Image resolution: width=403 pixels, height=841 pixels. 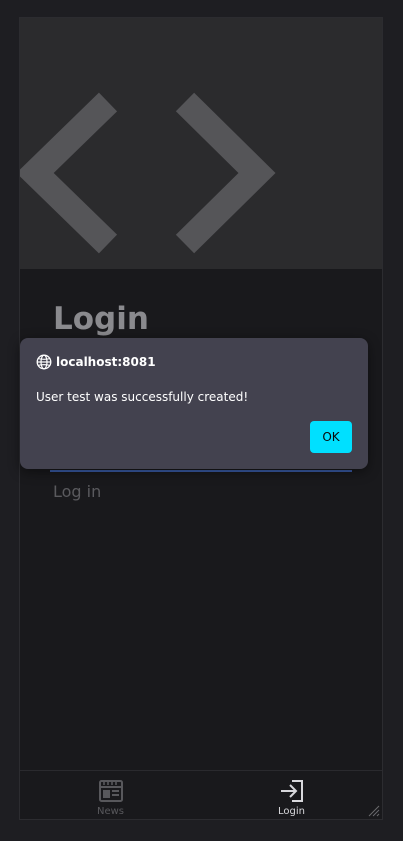 I want to click on dialog-host: localhost:8081, so click(x=106, y=362).